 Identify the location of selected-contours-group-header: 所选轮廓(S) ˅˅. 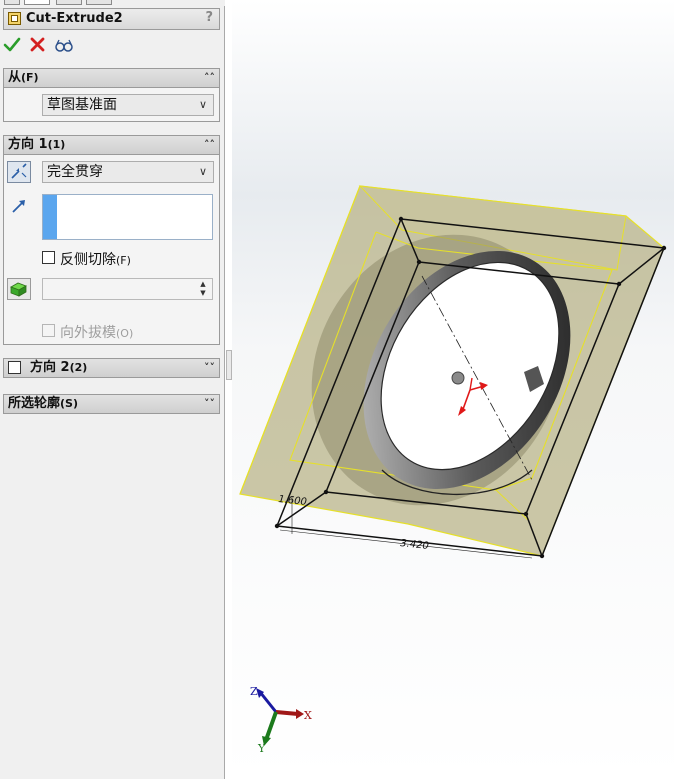
(111, 404).